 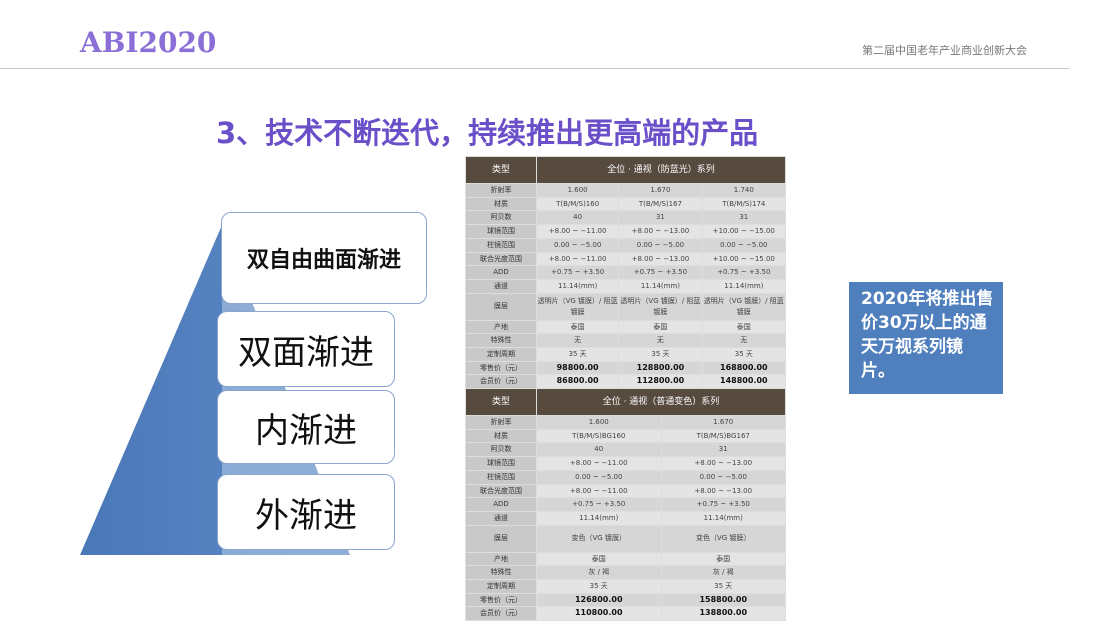 I want to click on table-header-series: 全位 · 通视（防蓝光）系列, so click(x=661, y=170).